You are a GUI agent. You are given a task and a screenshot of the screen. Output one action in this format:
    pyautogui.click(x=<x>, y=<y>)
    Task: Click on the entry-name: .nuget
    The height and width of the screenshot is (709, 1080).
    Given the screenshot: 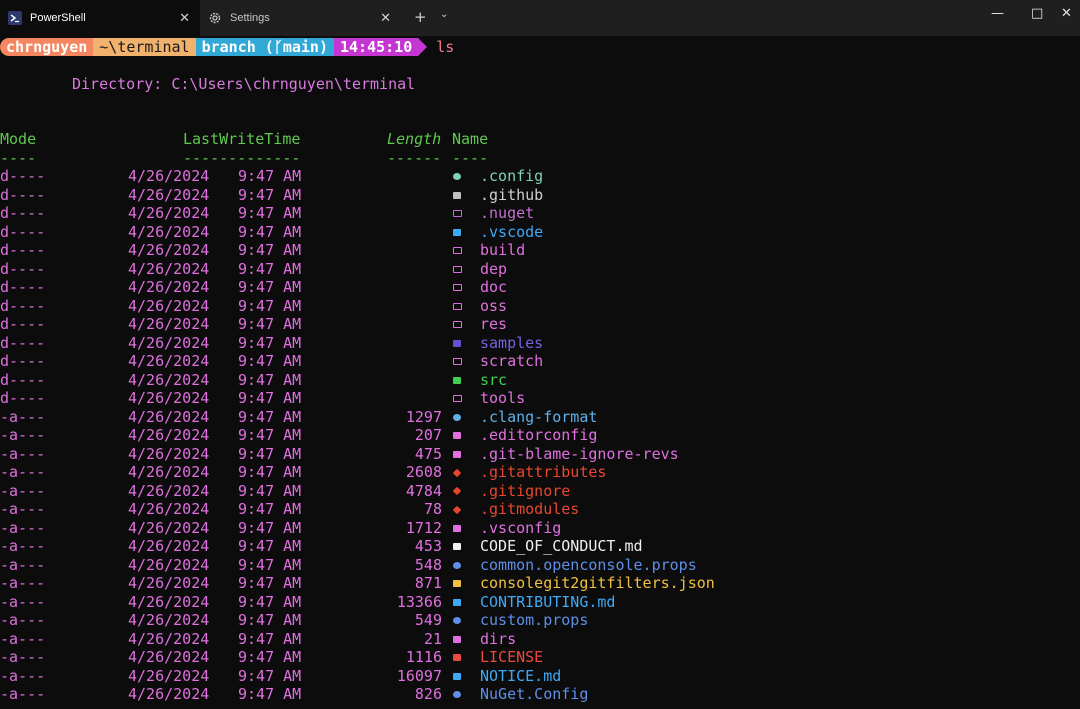 What is the action you would take?
    pyautogui.click(x=507, y=213)
    